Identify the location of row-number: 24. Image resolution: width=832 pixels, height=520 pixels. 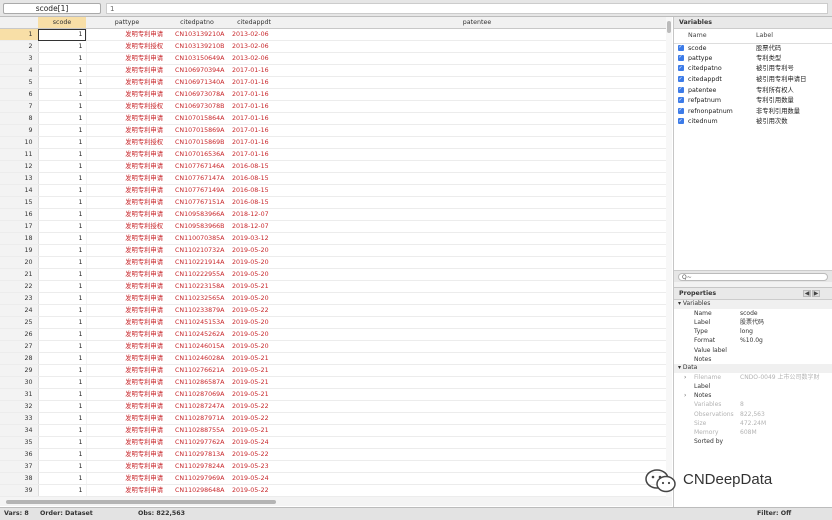
(19, 311).